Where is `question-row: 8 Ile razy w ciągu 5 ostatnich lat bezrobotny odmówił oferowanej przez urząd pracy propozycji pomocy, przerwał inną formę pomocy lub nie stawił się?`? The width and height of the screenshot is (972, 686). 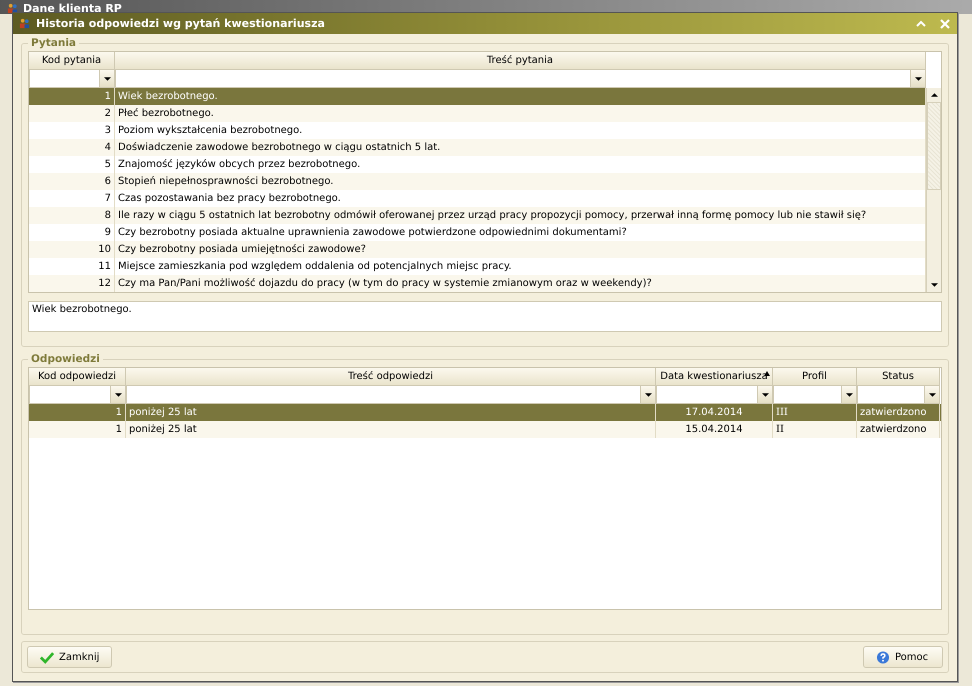 question-row: 8 Ile razy w ciągu 5 ostatnich lat bezrobotny odmówił oferowanej przez urząd pracy propozycji pomocy, przerwał inną formę pomocy lub nie stawił się? is located at coordinates (477, 215).